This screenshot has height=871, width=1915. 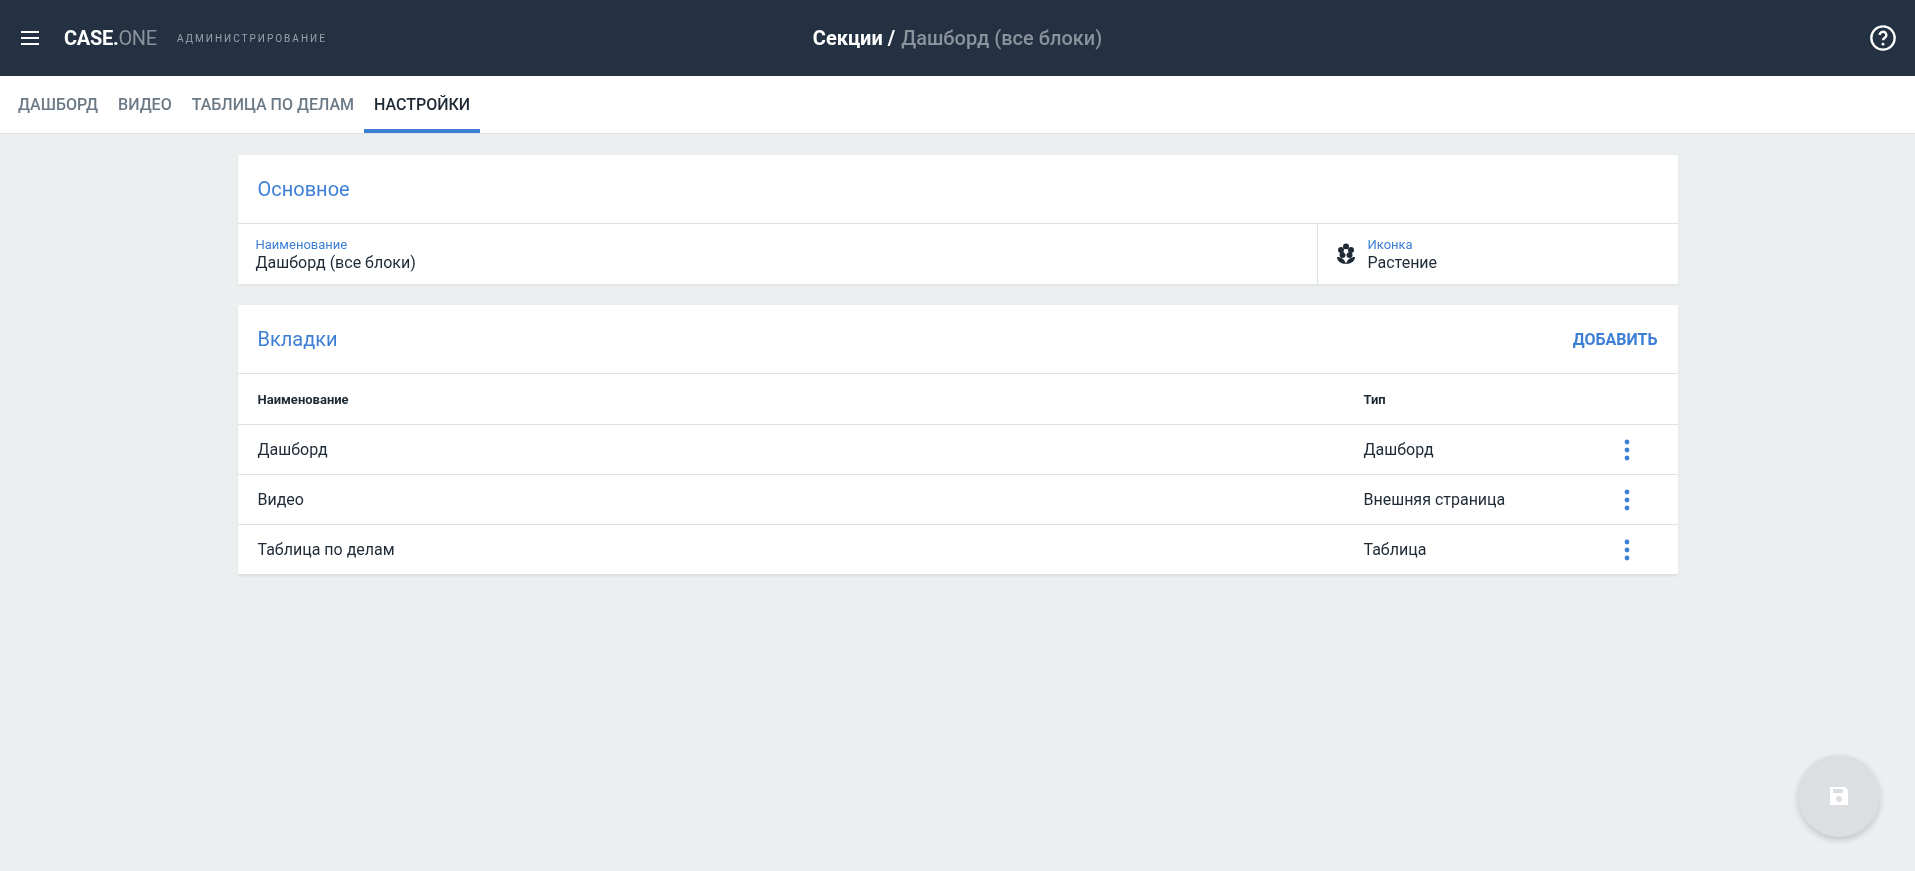 I want to click on column-header: Наименование, so click(x=790, y=399).